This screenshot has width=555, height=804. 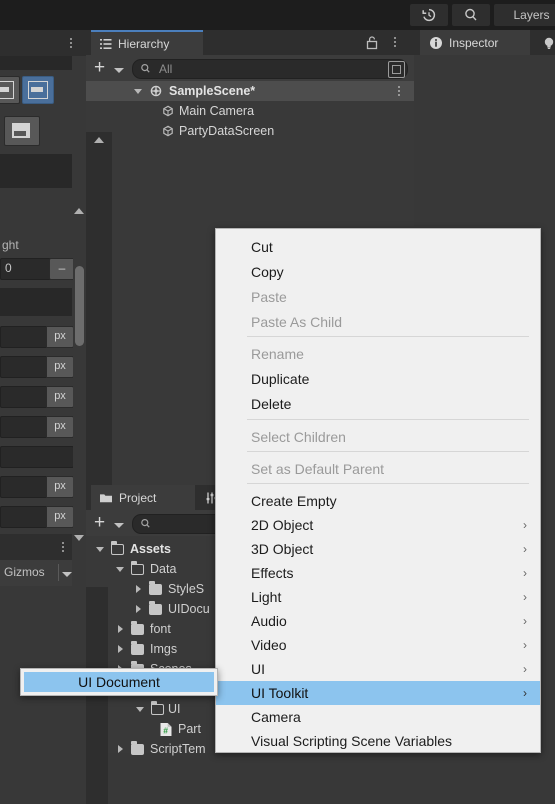 I want to click on editor-toolbar: Layers, so click(x=277, y=15).